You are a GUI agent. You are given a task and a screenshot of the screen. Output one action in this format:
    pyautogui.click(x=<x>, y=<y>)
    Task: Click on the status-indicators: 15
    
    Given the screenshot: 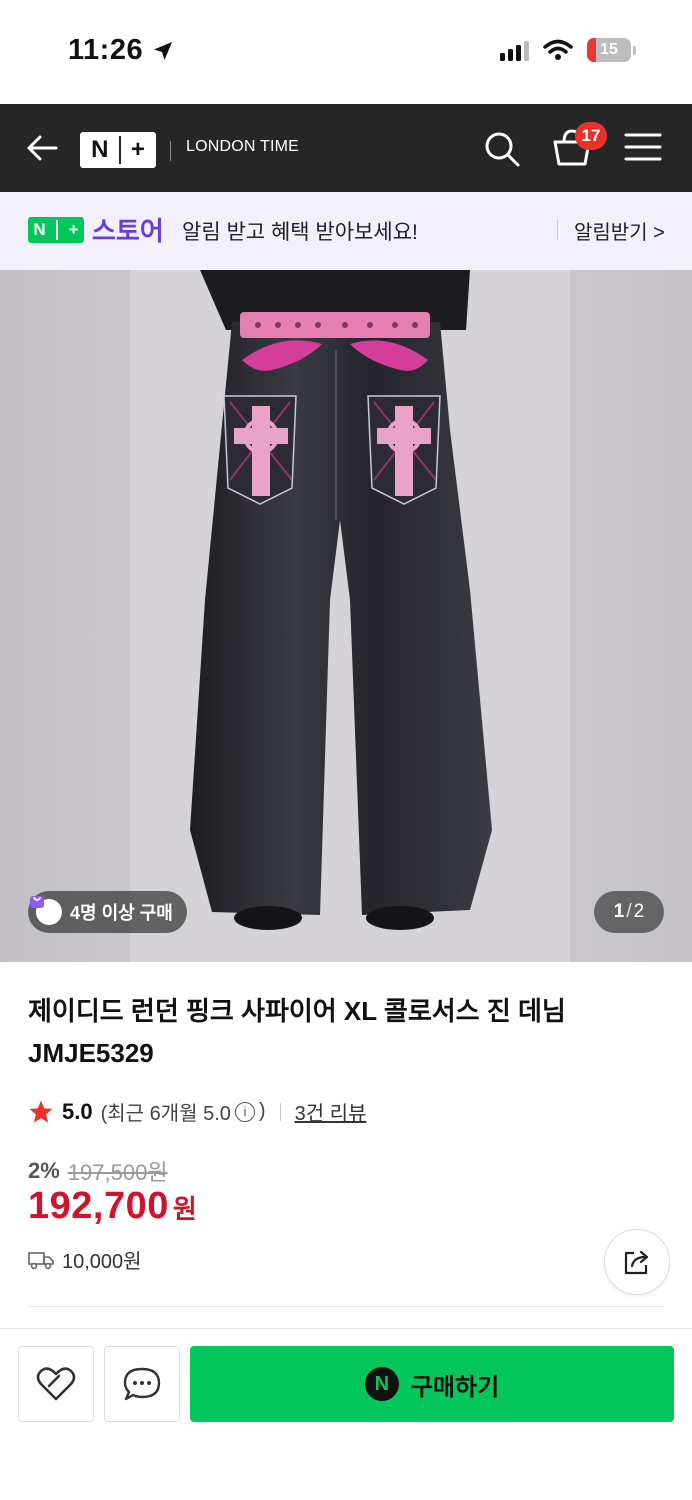 What is the action you would take?
    pyautogui.click(x=568, y=50)
    